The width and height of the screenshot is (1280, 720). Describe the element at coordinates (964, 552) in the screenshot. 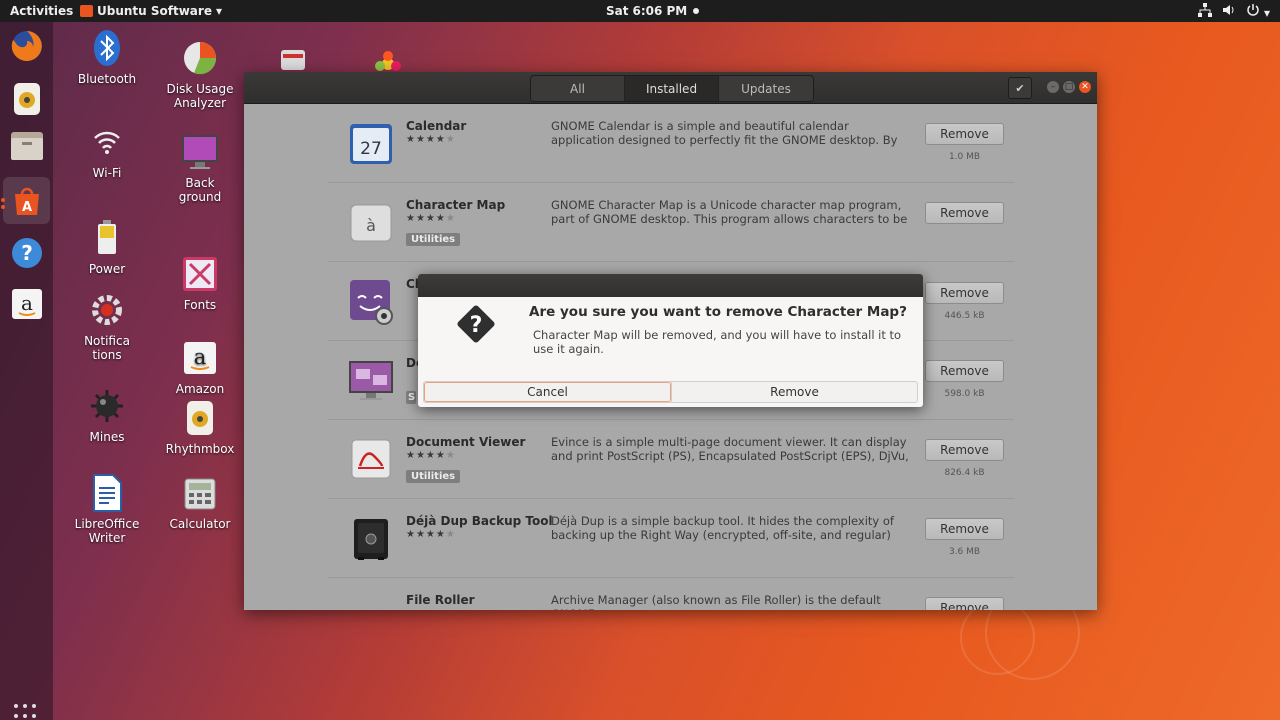

I see `app-size: 3.6 MB` at that location.